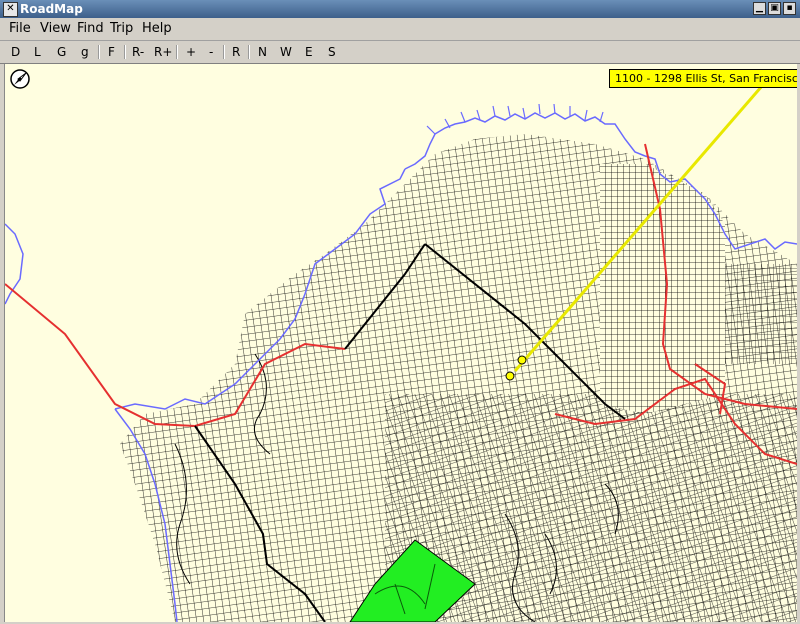 Image resolution: width=800 pixels, height=624 pixels. What do you see at coordinates (138, 52) in the screenshot?
I see `tool-button-rotate-minus: R-` at bounding box center [138, 52].